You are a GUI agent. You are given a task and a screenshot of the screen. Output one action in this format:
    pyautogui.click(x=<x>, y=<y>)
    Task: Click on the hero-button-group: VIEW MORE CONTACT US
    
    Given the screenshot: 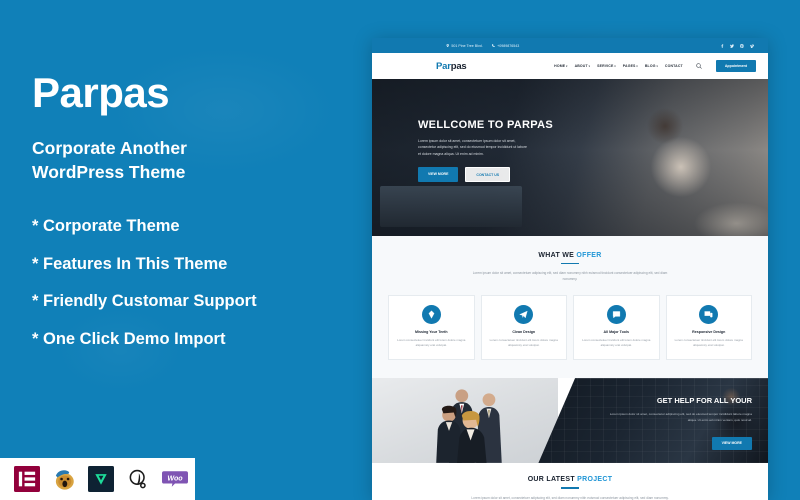 What is the action you would take?
    pyautogui.click(x=593, y=175)
    